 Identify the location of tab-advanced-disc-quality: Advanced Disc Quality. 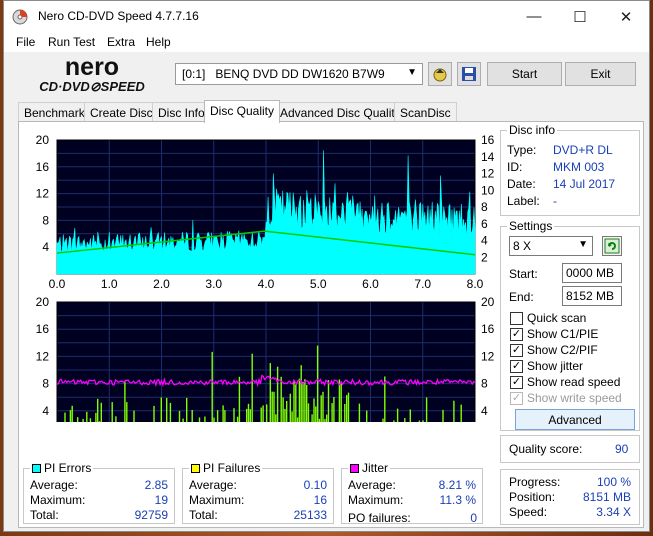
(340, 112).